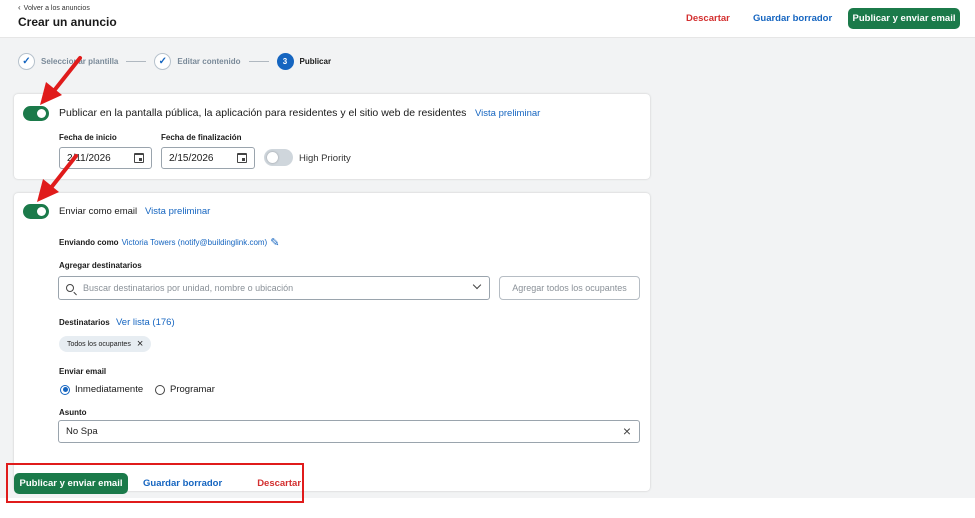 The height and width of the screenshot is (518, 975). Describe the element at coordinates (73, 412) in the screenshot. I see `subject-label: Asunto` at that location.